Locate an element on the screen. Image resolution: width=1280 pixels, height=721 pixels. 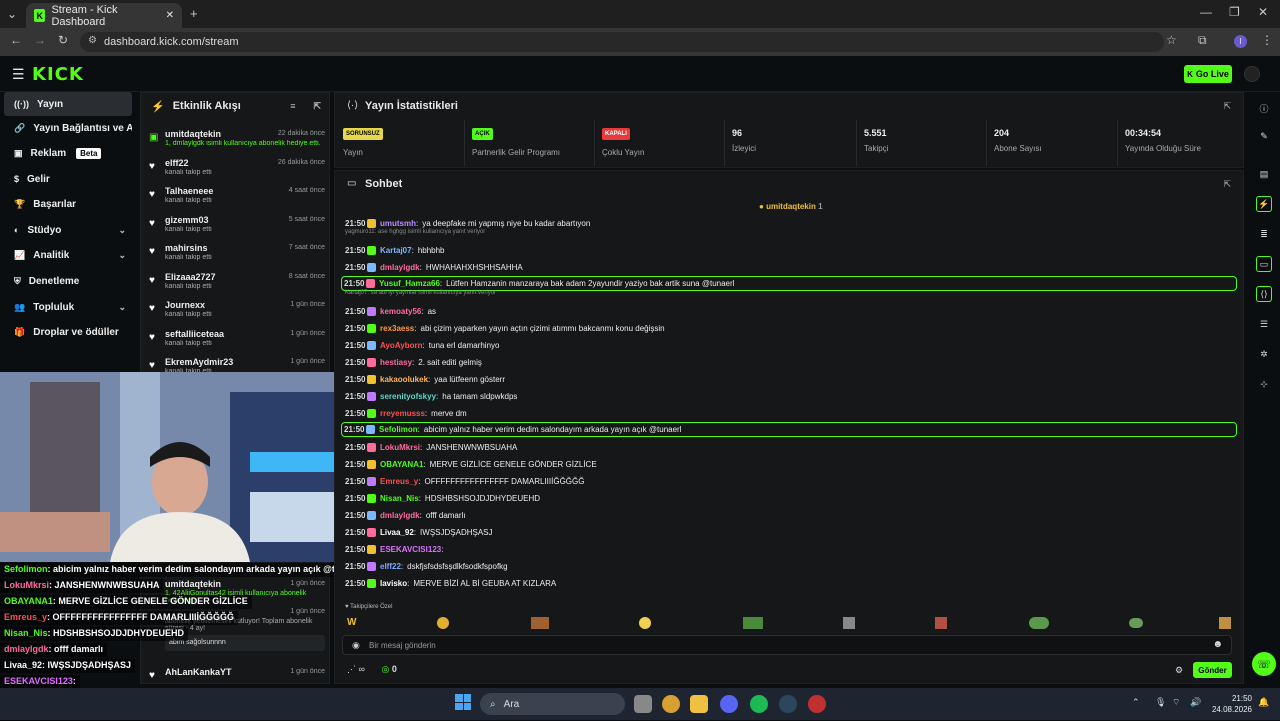
taskbar-search: ⌕ Ara is located at coordinates (552, 704).